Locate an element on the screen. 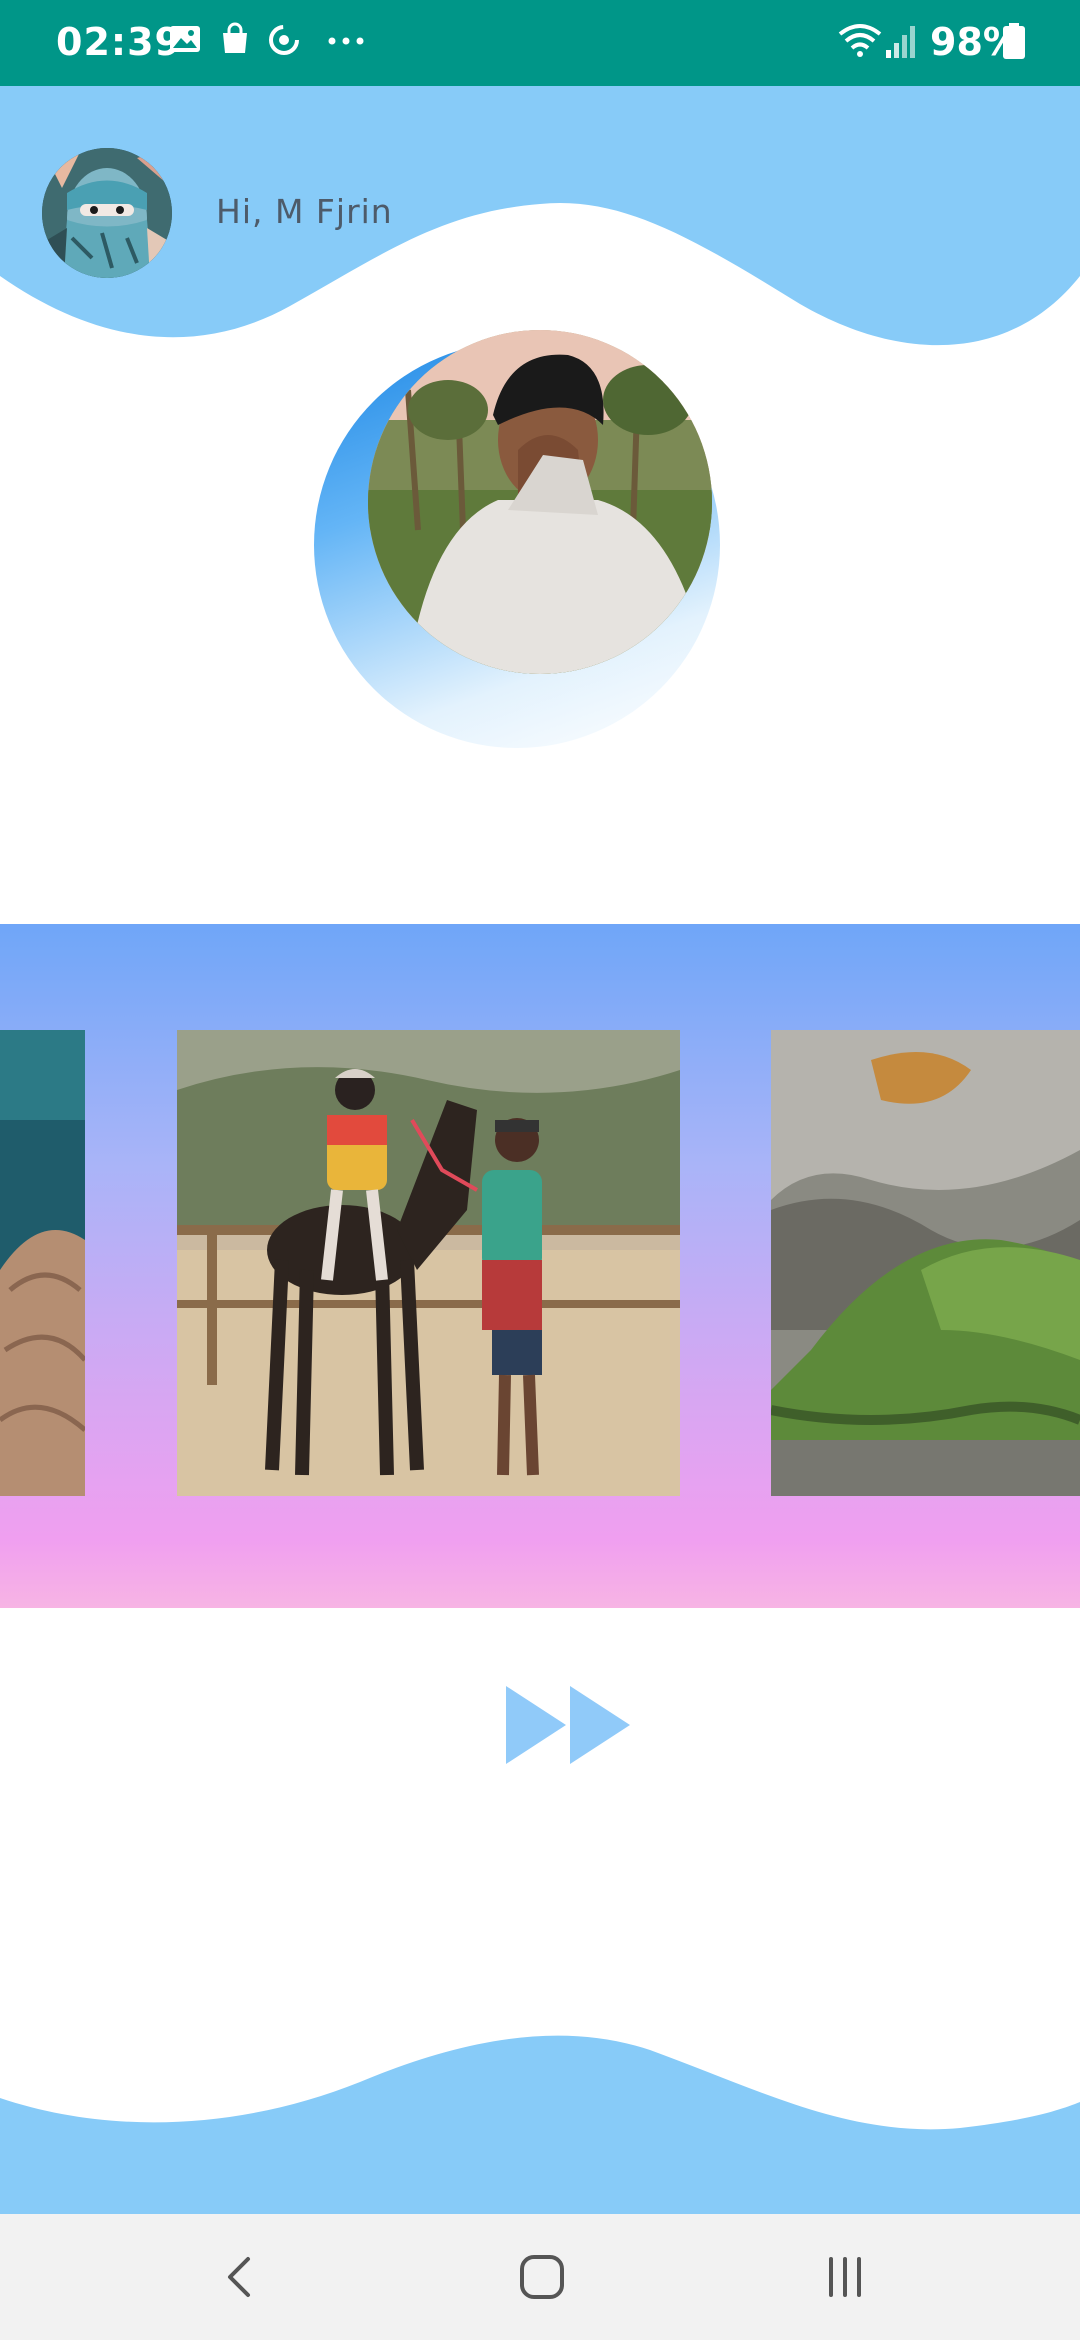 Image resolution: width=1080 pixels, height=2340 pixels. coast-rock-photo is located at coordinates (42, 1263).